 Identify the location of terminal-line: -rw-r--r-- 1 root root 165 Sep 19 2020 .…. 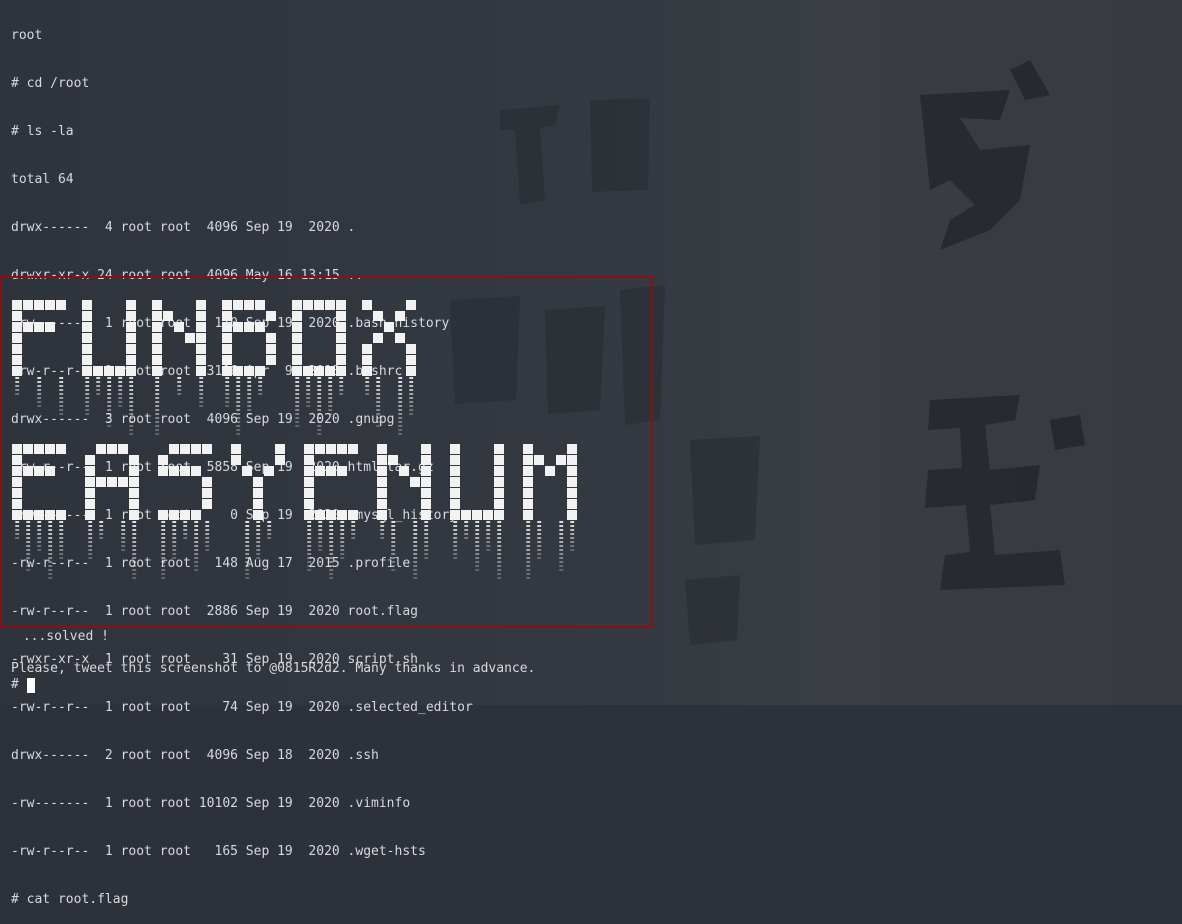
(218, 851).